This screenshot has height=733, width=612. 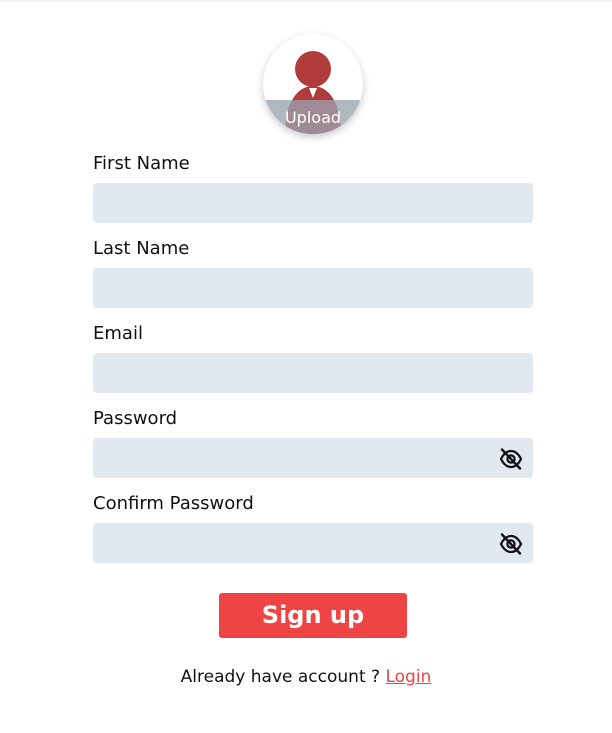 What do you see at coordinates (141, 163) in the screenshot?
I see `first-name-label: First Name` at bounding box center [141, 163].